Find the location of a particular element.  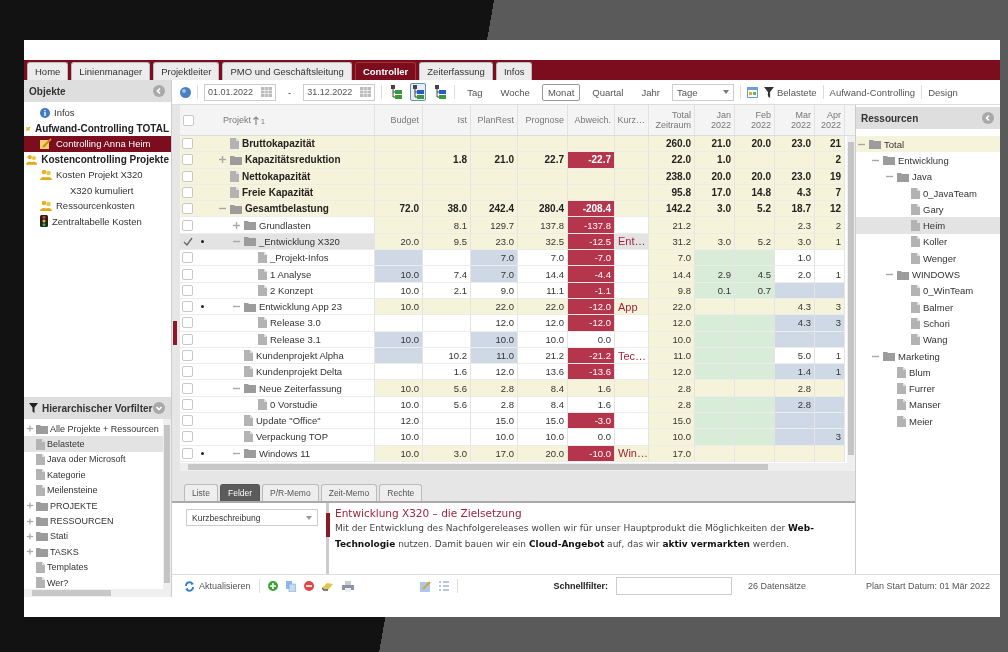

nav-tab: PMO und Geschäftsleitung is located at coordinates (287, 71).